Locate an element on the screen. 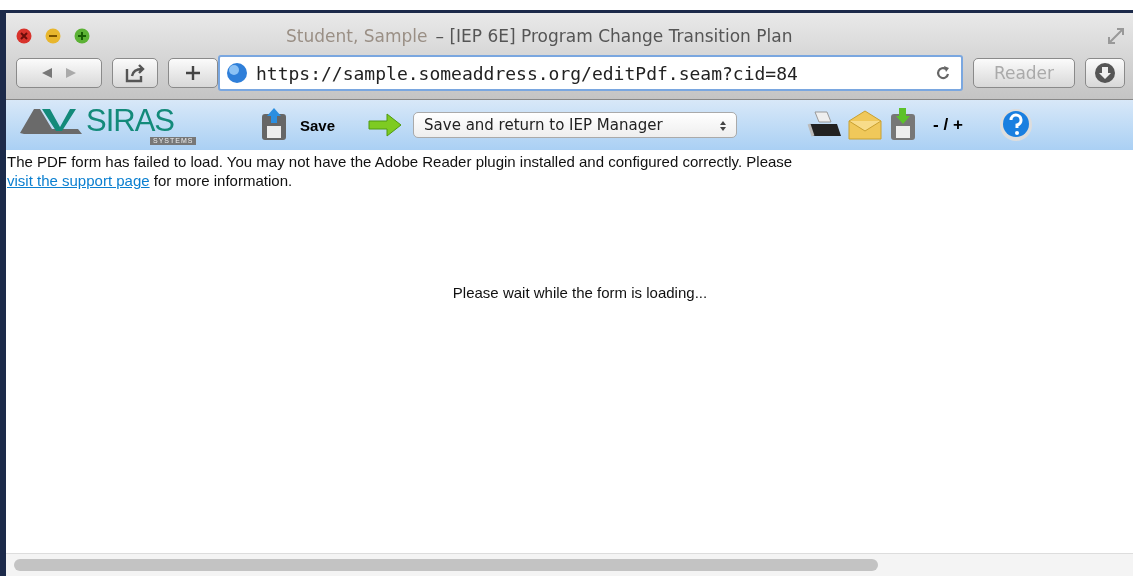 The image size is (1133, 576). scrollbar-thumb is located at coordinates (446, 565).